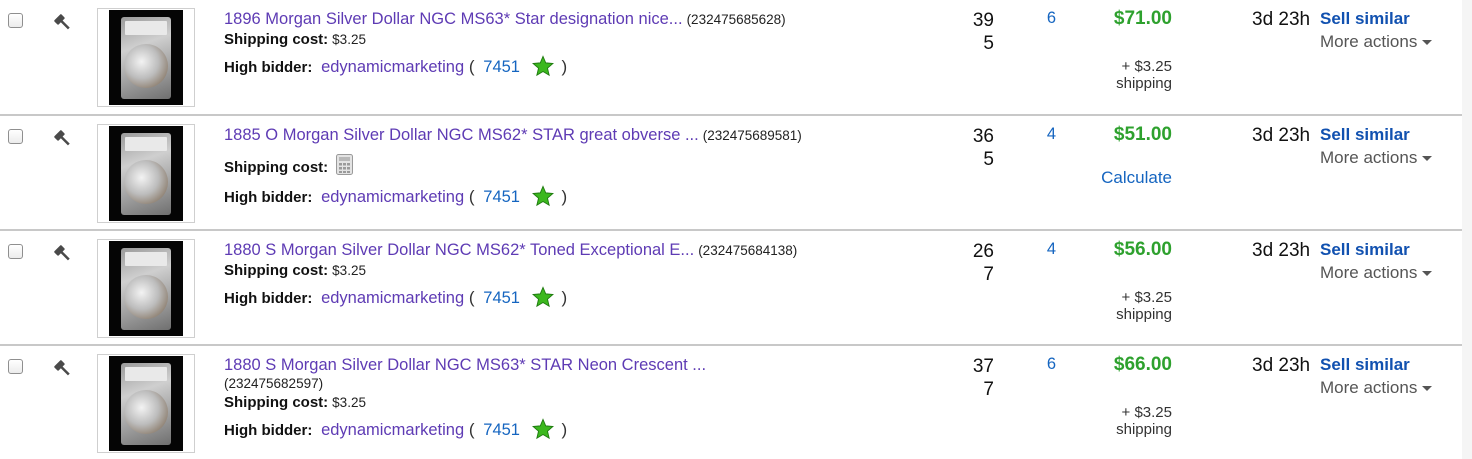 This screenshot has height=459, width=1472. Describe the element at coordinates (274, 383) in the screenshot. I see `item-id: (232475682597)` at that location.